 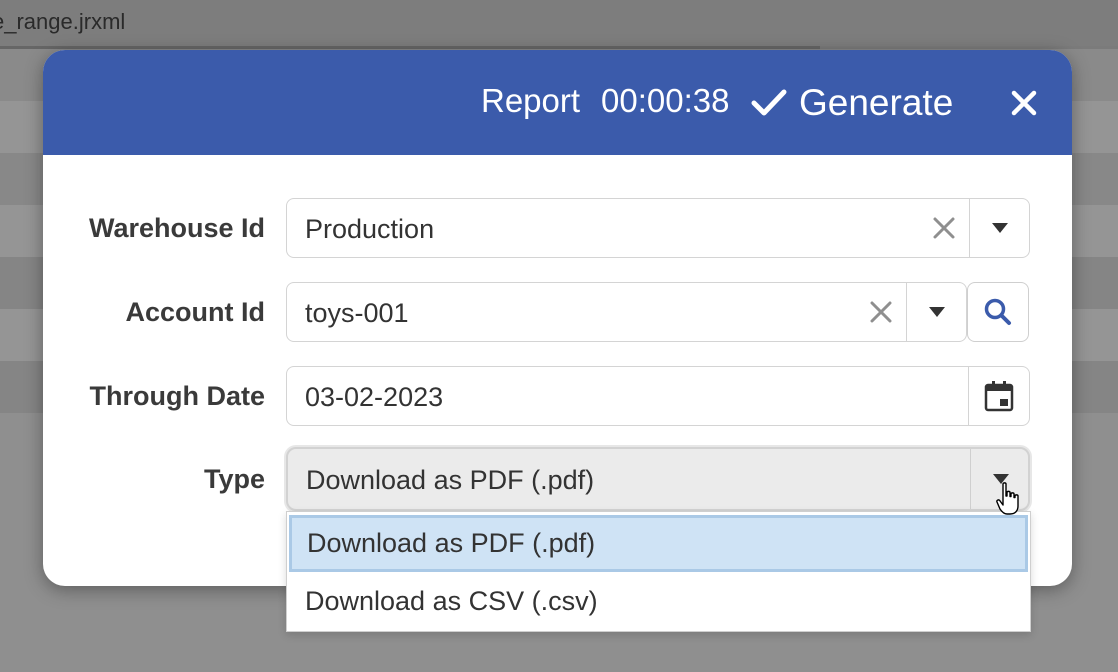 What do you see at coordinates (370, 229) in the screenshot?
I see `warehouse-id-value: Production` at bounding box center [370, 229].